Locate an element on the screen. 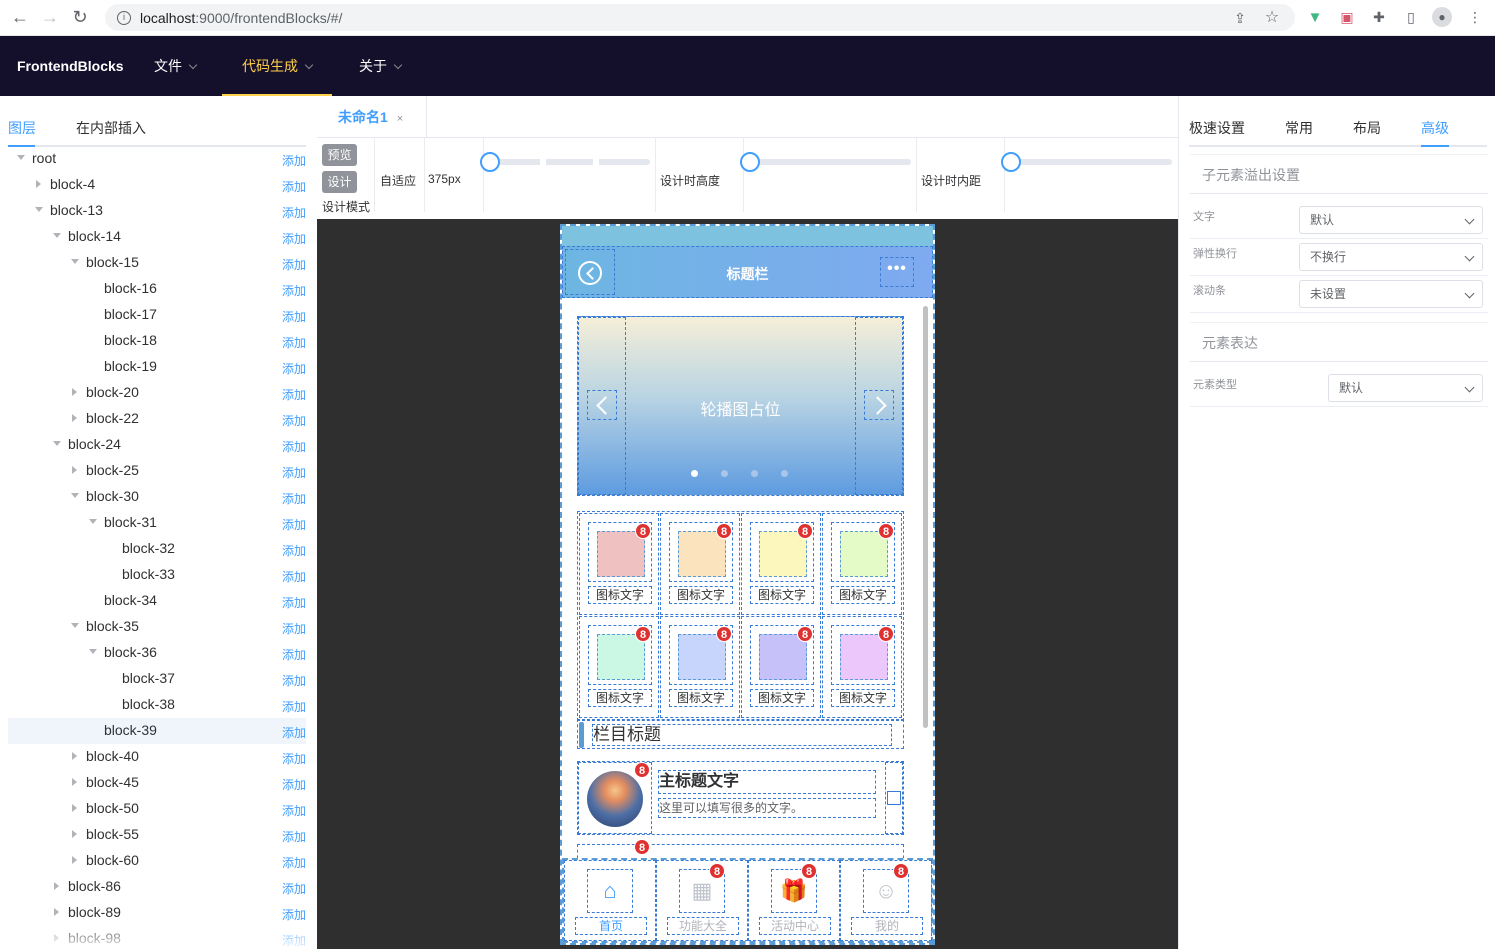 The width and height of the screenshot is (1495, 952). carousel: 轮播图占位 is located at coordinates (740, 406).